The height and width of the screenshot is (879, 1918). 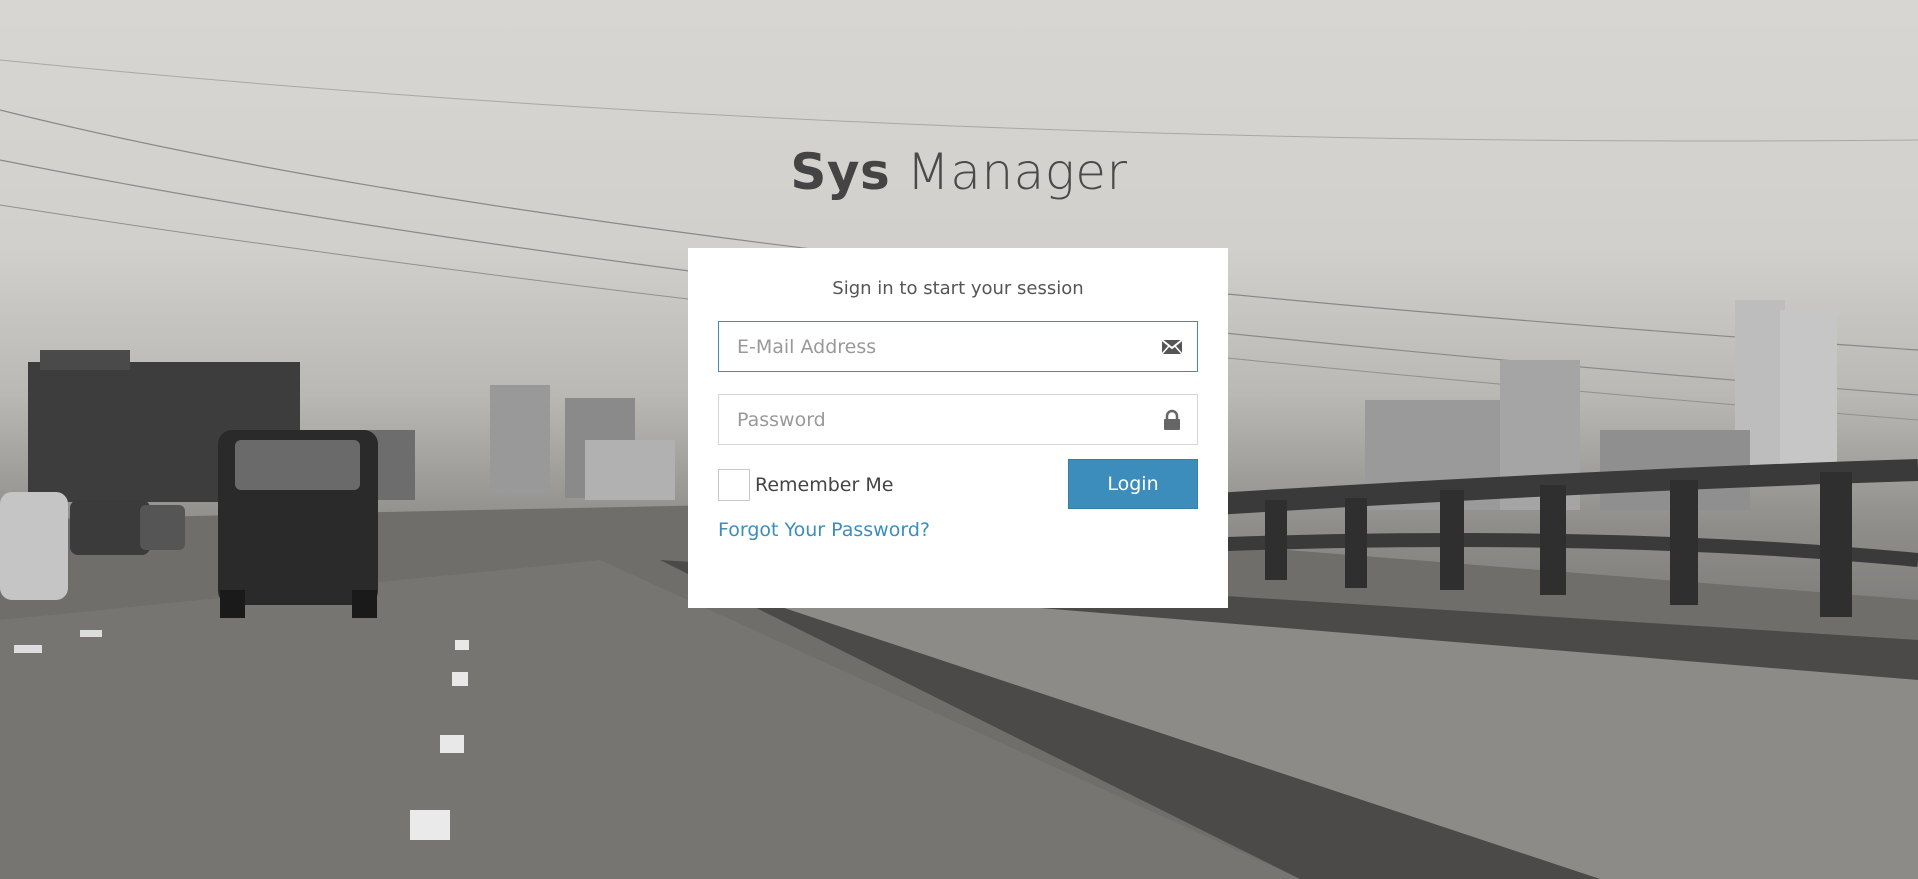 I want to click on password-field-group, so click(x=958, y=419).